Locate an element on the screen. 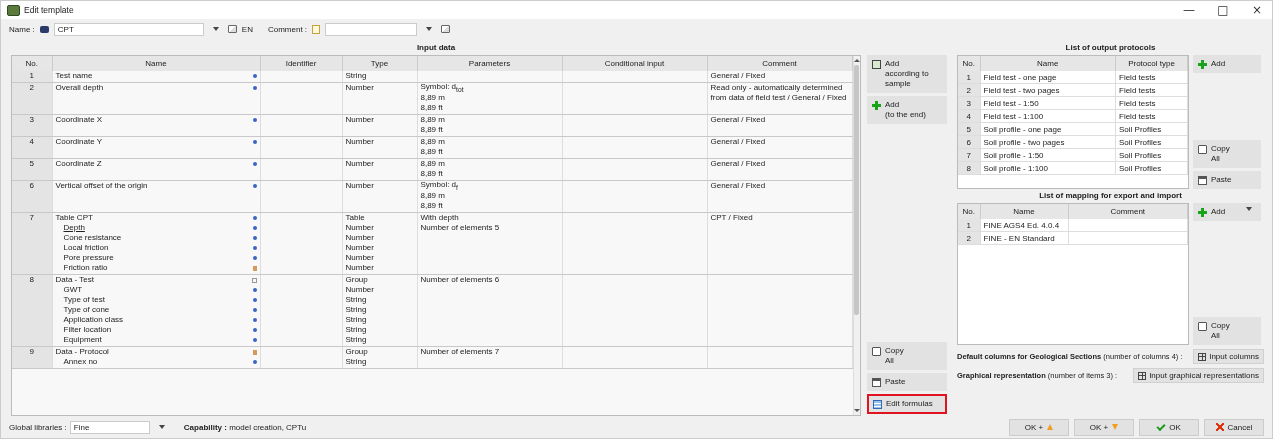 This screenshot has height=439, width=1273. type-text: Table is located at coordinates (355, 218).